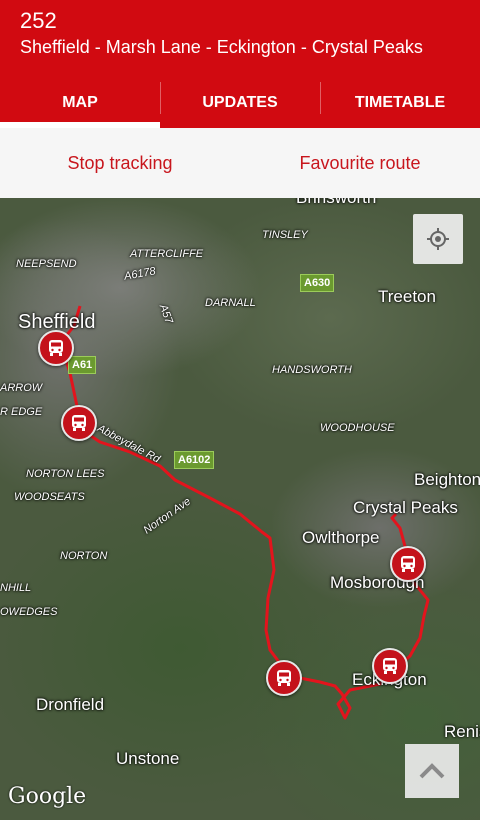 The image size is (480, 820). Describe the element at coordinates (16, 588) in the screenshot. I see `label-nhill: NHILL` at that location.